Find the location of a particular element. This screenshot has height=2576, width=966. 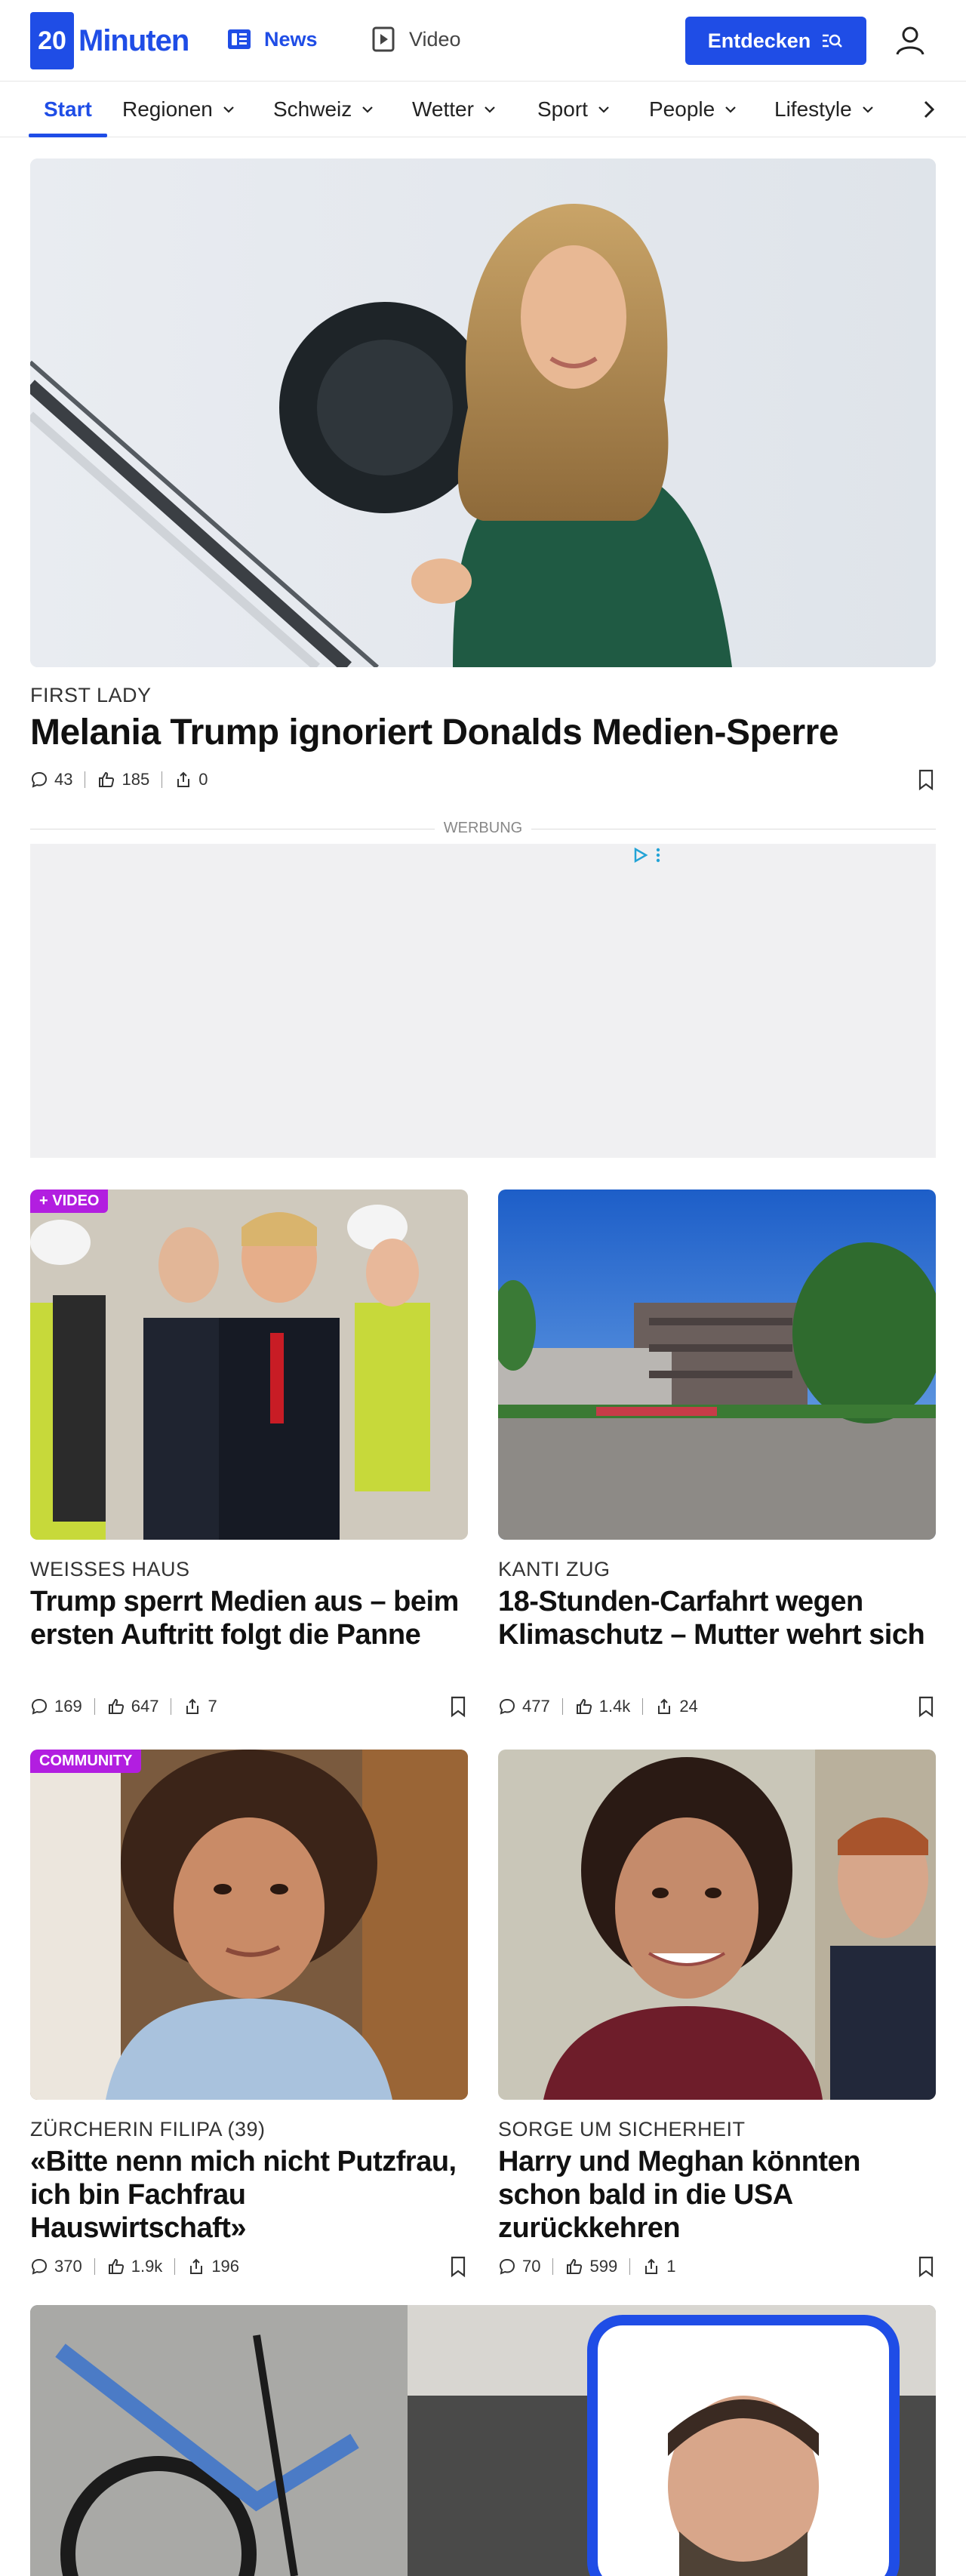

article-kicker: KANTI ZUG is located at coordinates (554, 1569).